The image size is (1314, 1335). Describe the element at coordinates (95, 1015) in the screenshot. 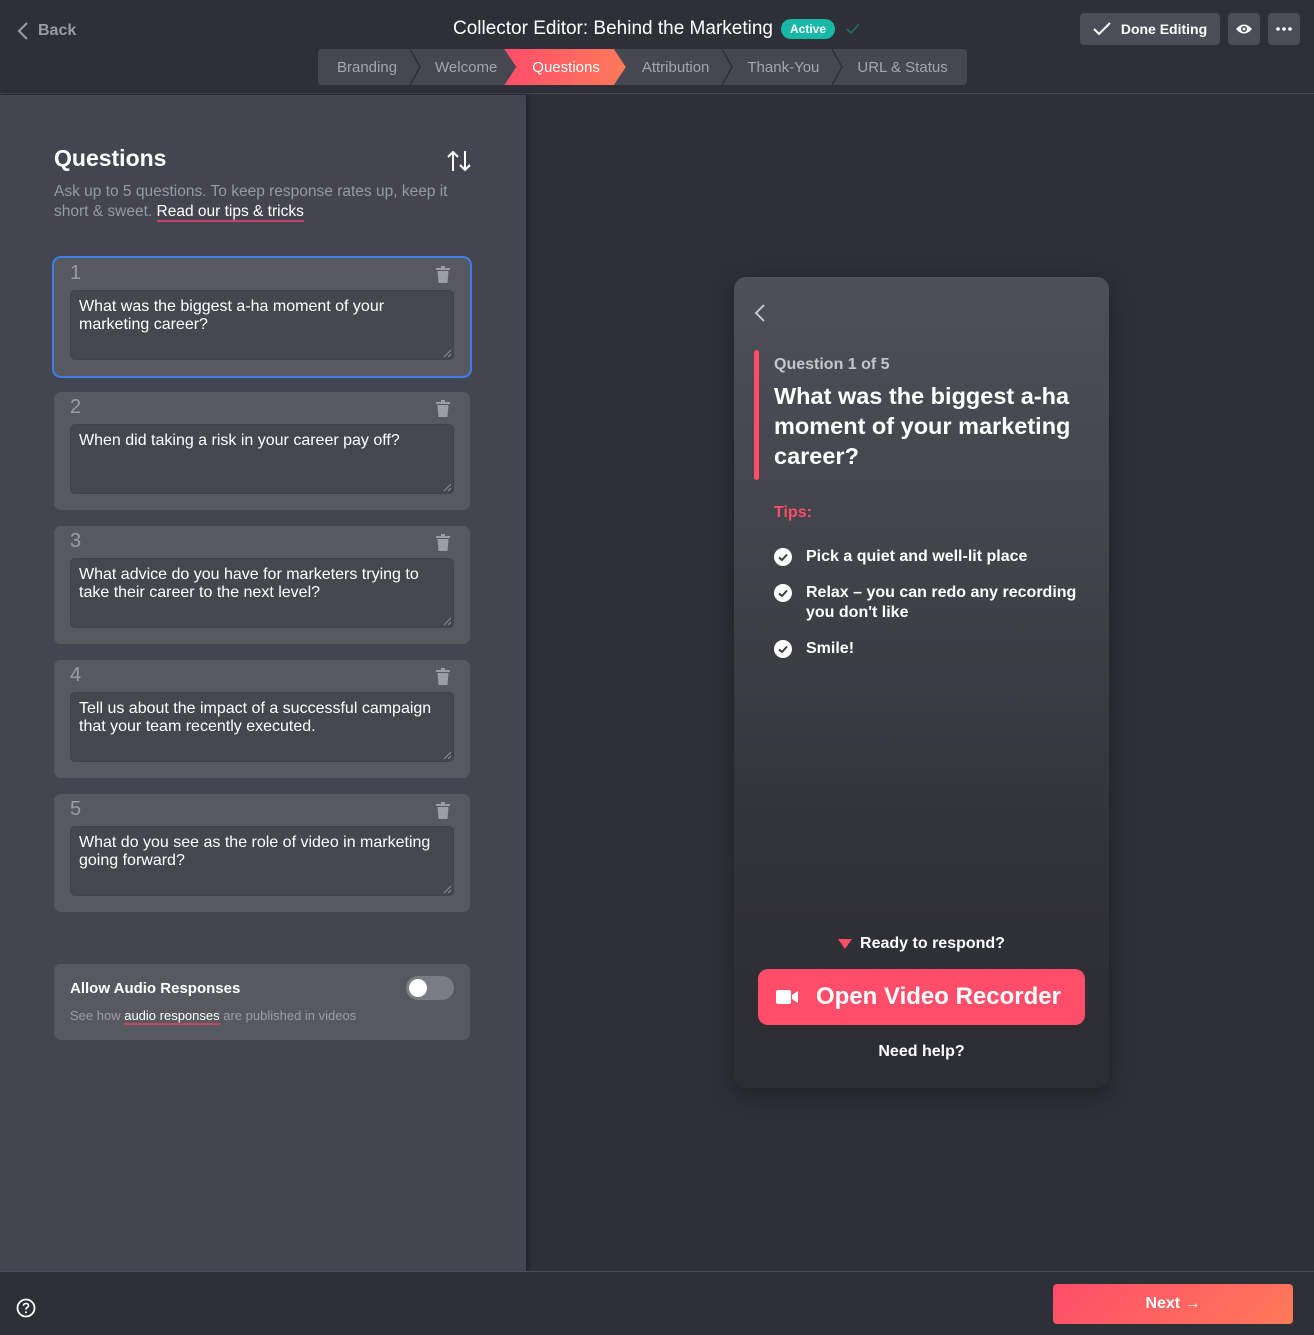

I see `subtitle-prefix: See how` at that location.